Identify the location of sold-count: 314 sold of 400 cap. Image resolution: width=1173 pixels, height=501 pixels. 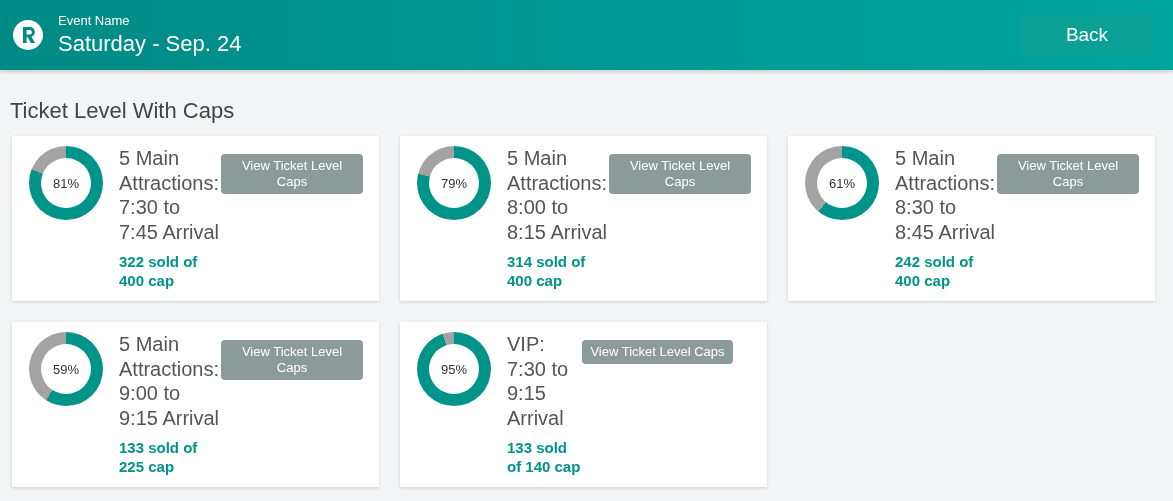
(546, 271).